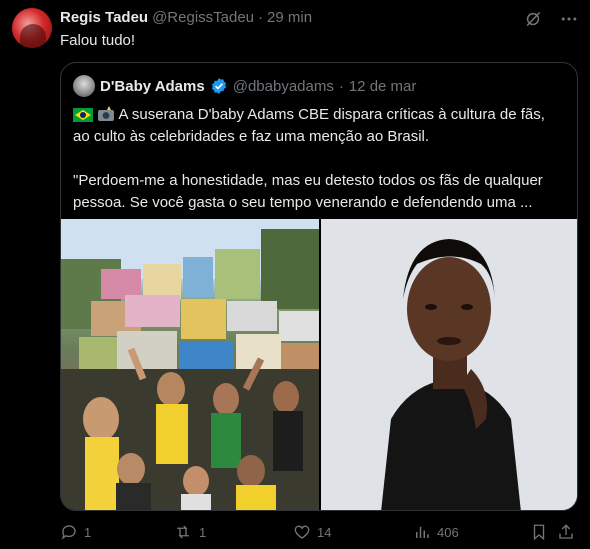  I want to click on tweet-actions: 1 1 14 406, so click(320, 532).